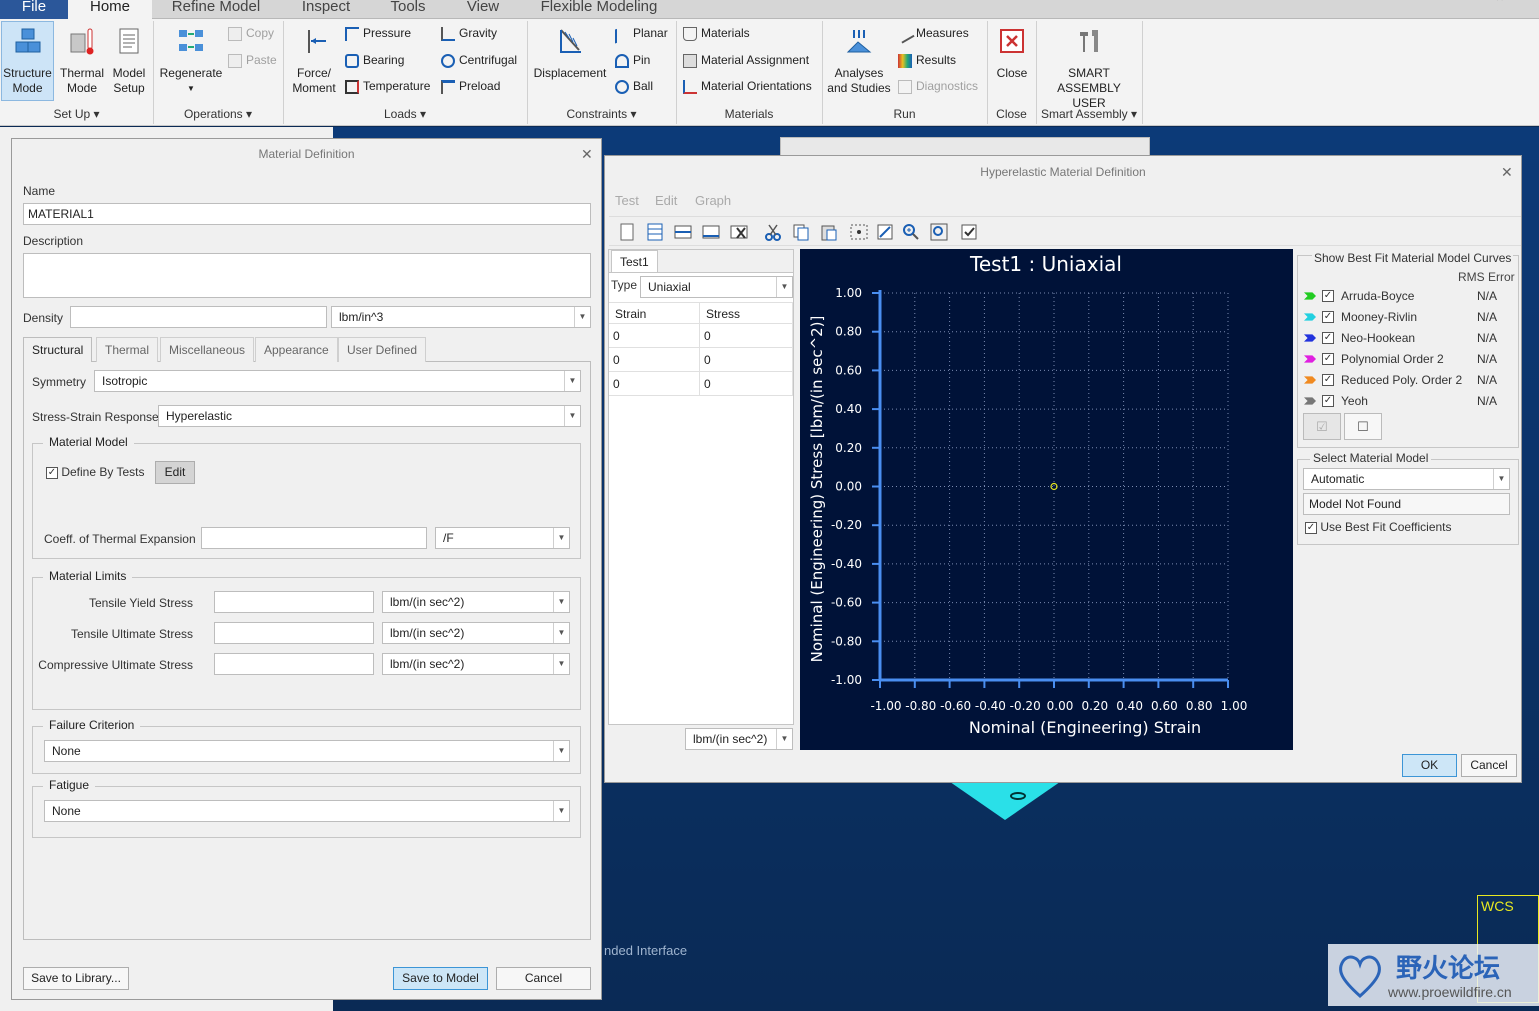 The image size is (1539, 1011). Describe the element at coordinates (405, 114) in the screenshot. I see `group-loads-label: Loads ▾` at that location.